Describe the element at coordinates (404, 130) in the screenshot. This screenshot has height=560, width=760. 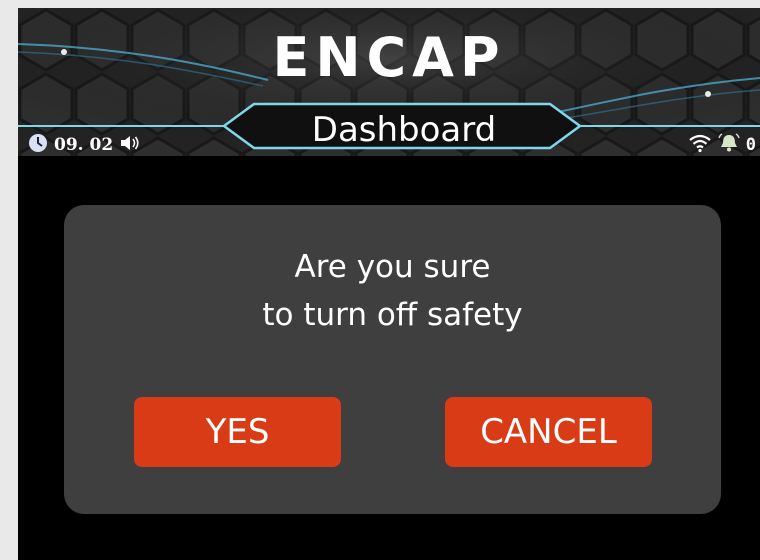
I see `page-title: Dashboard` at that location.